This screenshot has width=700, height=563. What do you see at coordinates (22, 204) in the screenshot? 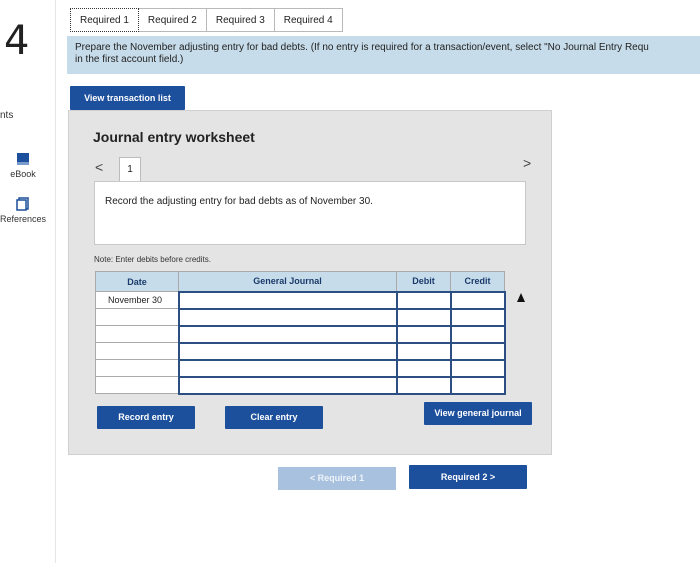
I see `documents-icon` at bounding box center [22, 204].